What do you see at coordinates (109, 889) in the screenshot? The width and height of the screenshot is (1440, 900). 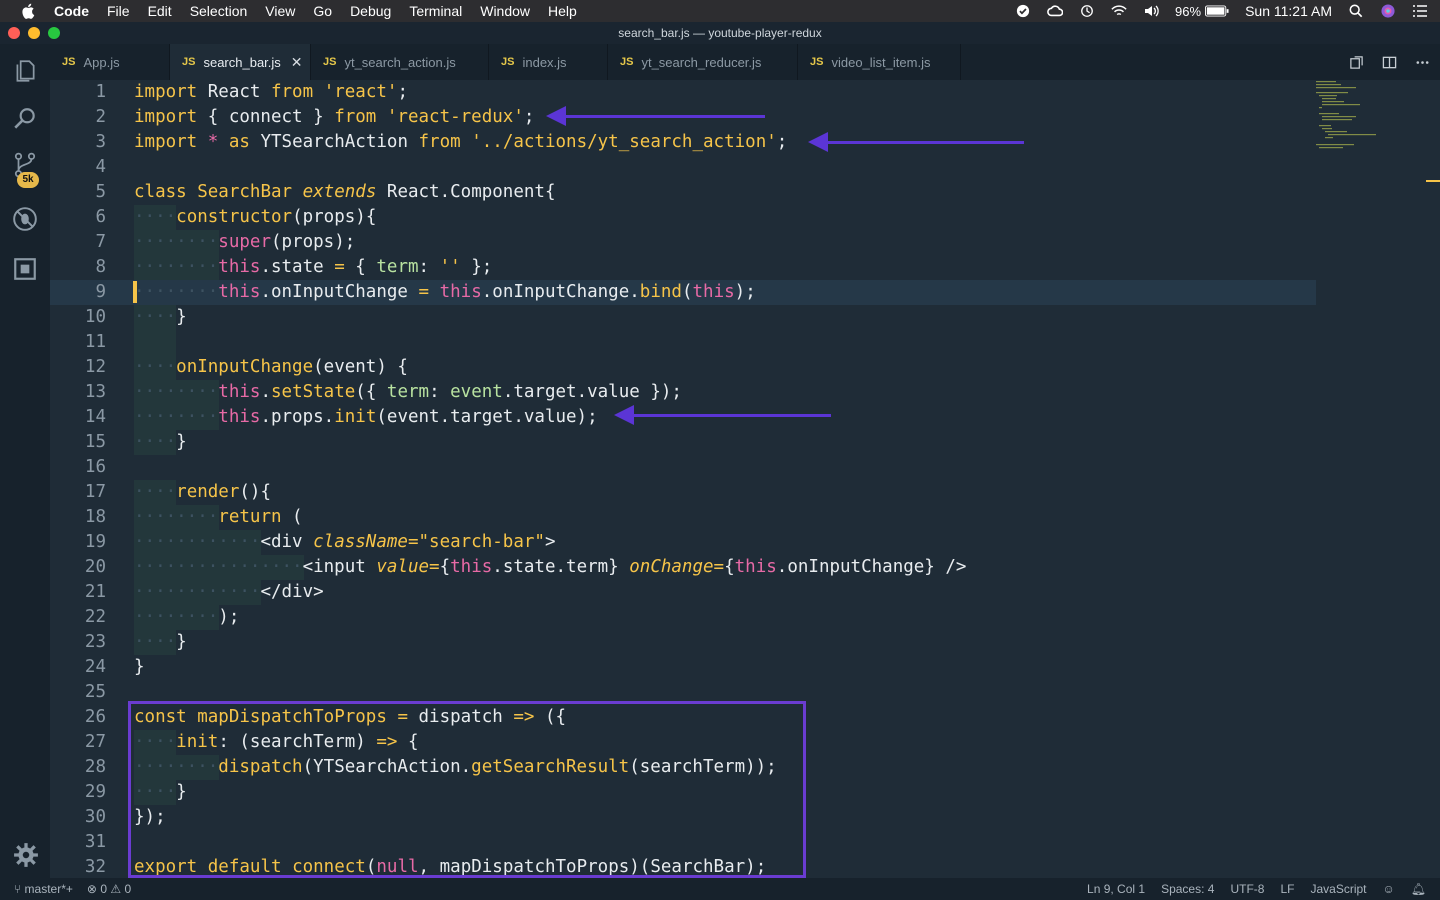 I see `problems-status: ⊗ 0 ⚠ 0` at bounding box center [109, 889].